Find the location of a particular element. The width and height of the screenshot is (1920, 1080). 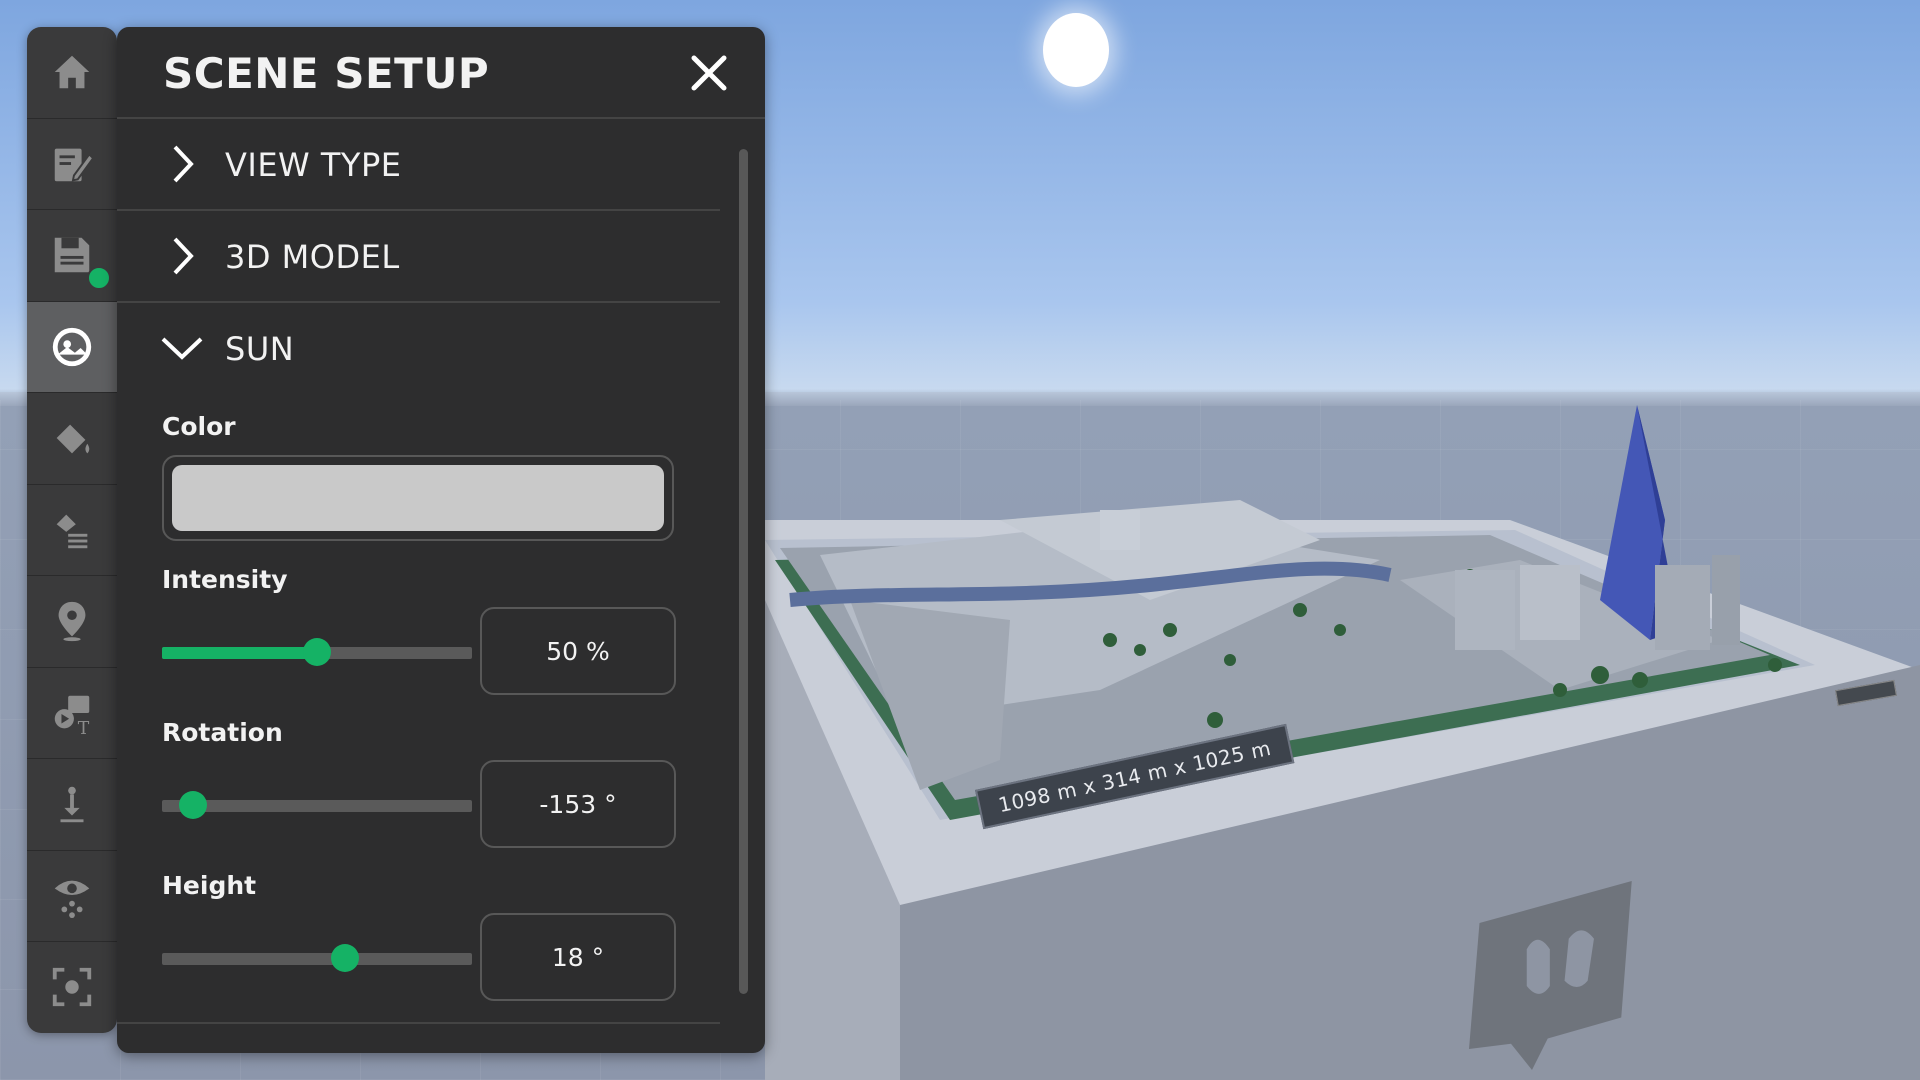

height-slider is located at coordinates (317, 958).